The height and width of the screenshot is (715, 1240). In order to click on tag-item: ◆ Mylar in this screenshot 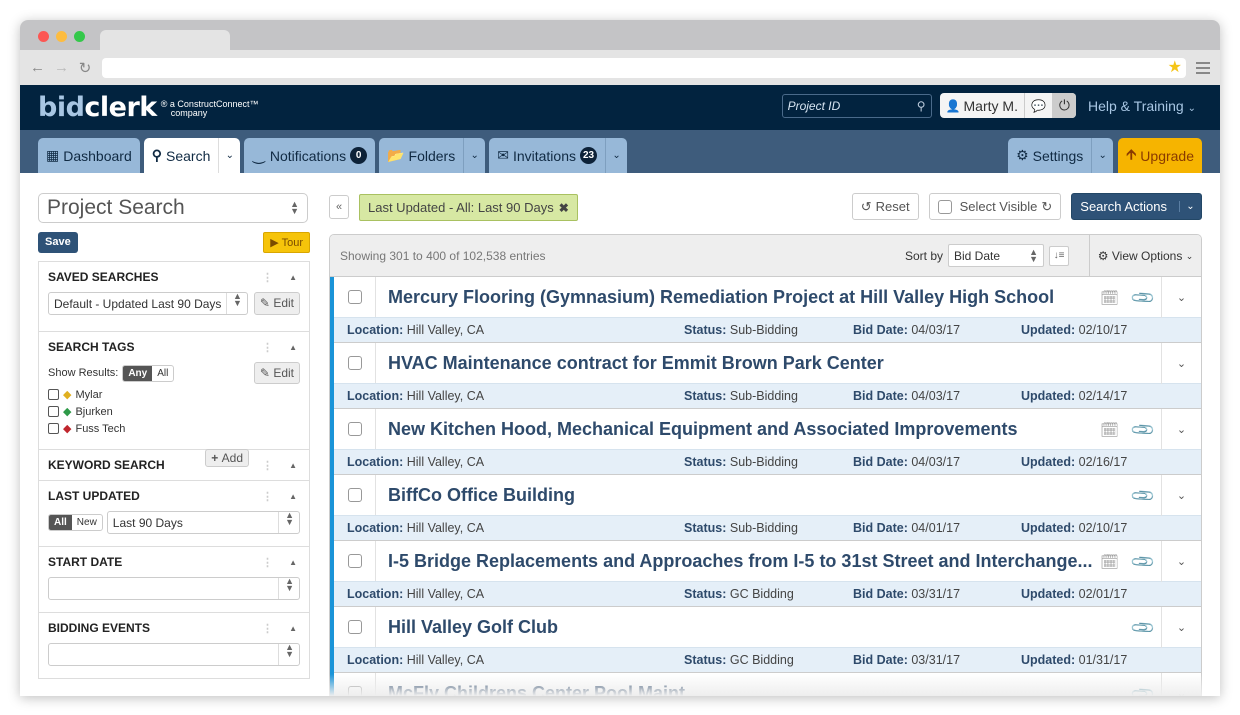, I will do `click(174, 394)`.